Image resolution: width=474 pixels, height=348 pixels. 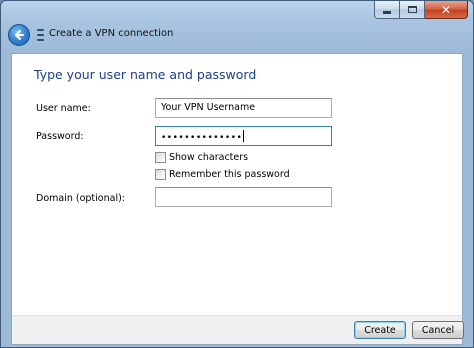 I want to click on password-mask: ••••••••••••••, so click(x=202, y=138).